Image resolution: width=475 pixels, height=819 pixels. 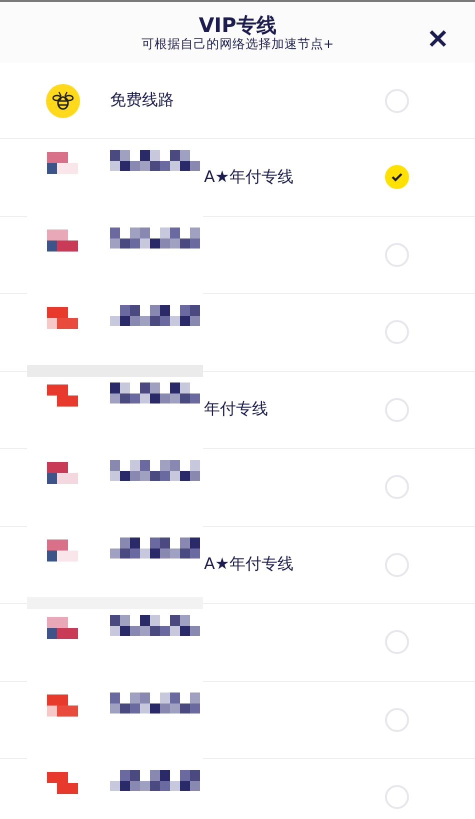 I want to click on dialog-title: VIP专线, so click(x=237, y=25).